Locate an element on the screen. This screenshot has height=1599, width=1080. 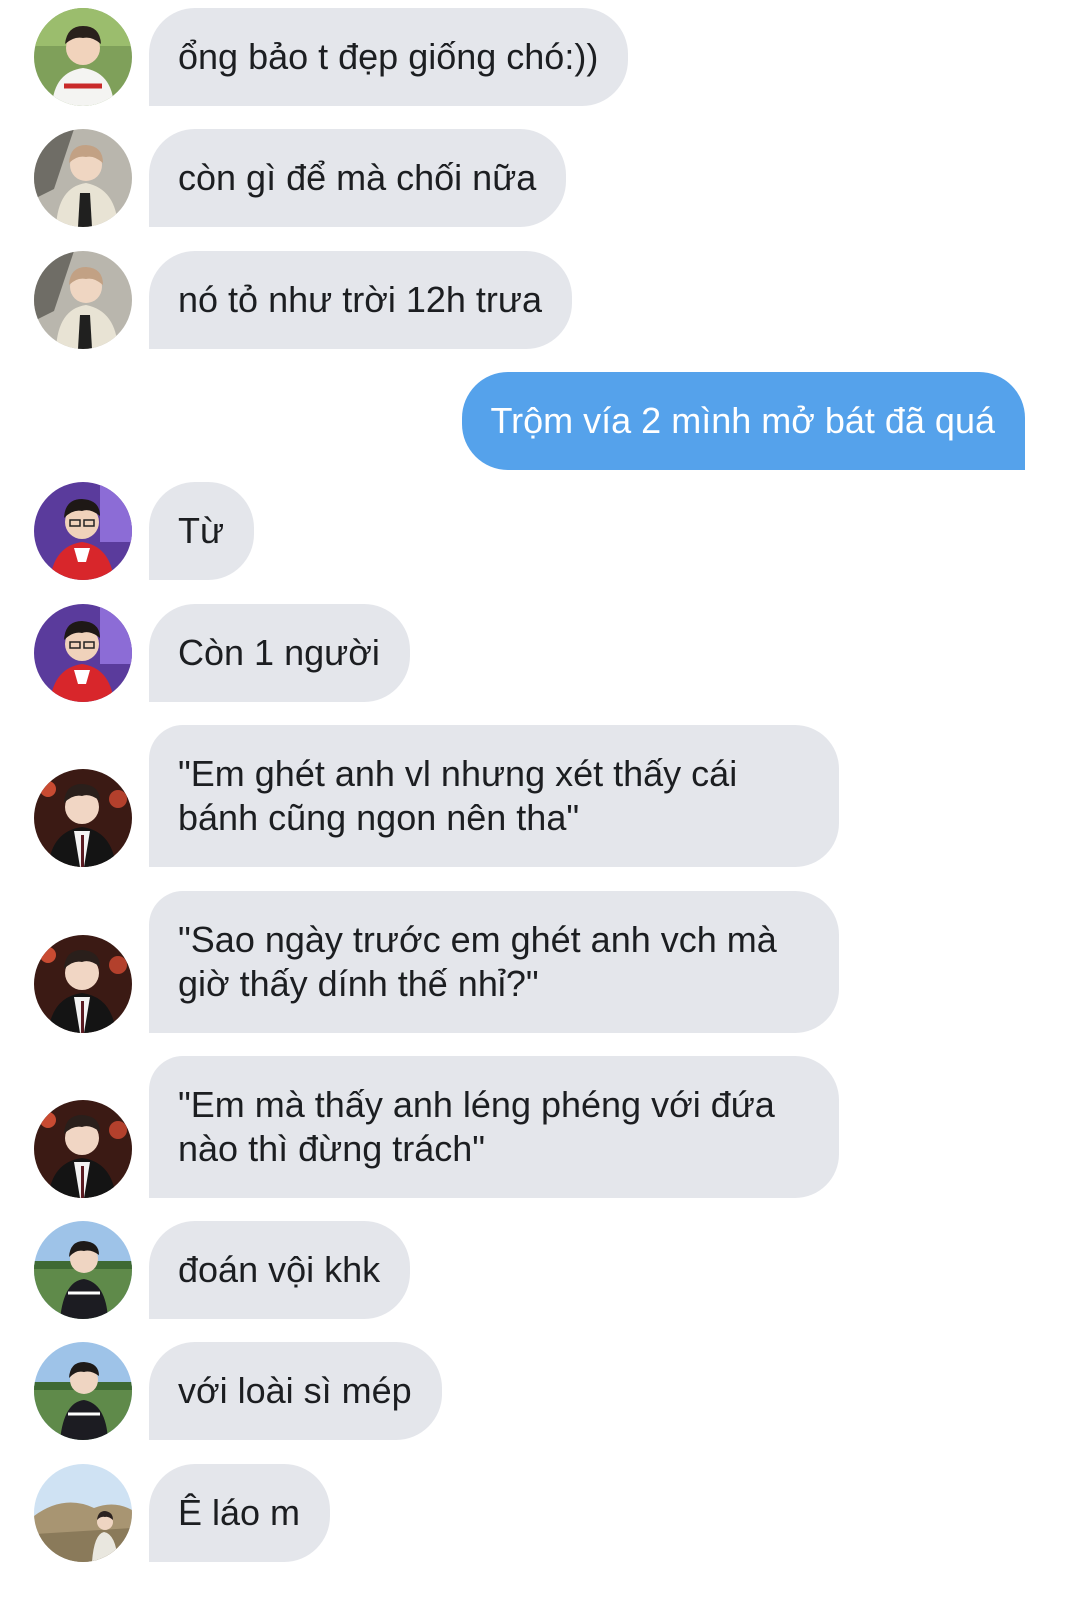
message-row: nó tỏ như trời 12h trưa is located at coordinates (540, 300).